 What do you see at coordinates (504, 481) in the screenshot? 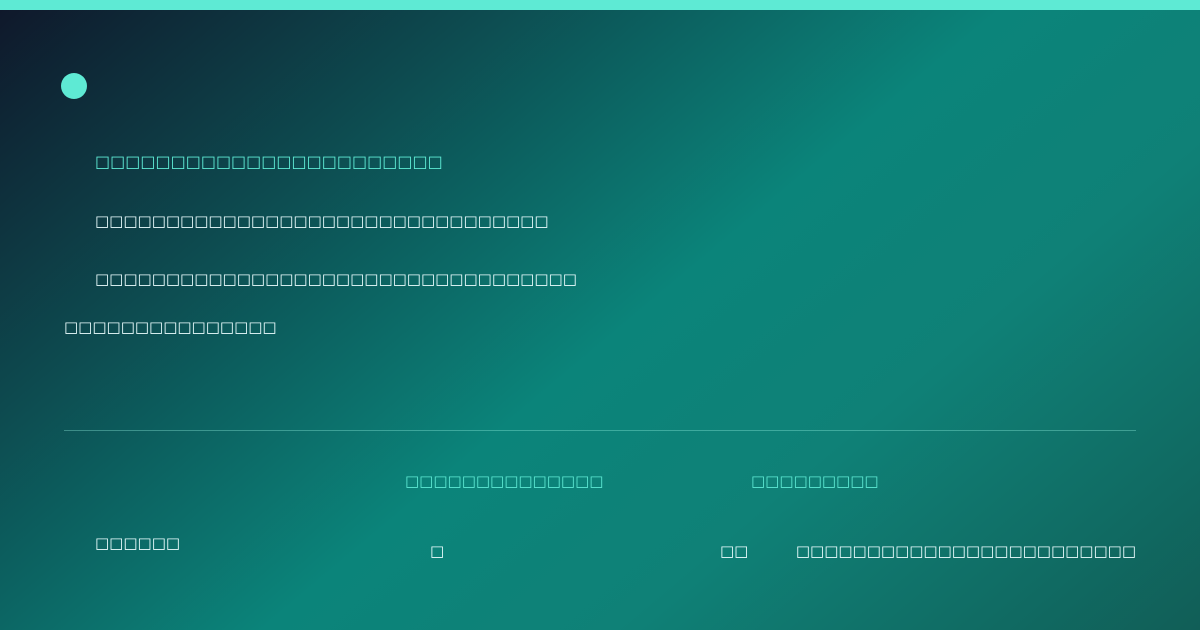
I see `footer-column-header-1: □□□□□□□□□□□□□□` at bounding box center [504, 481].